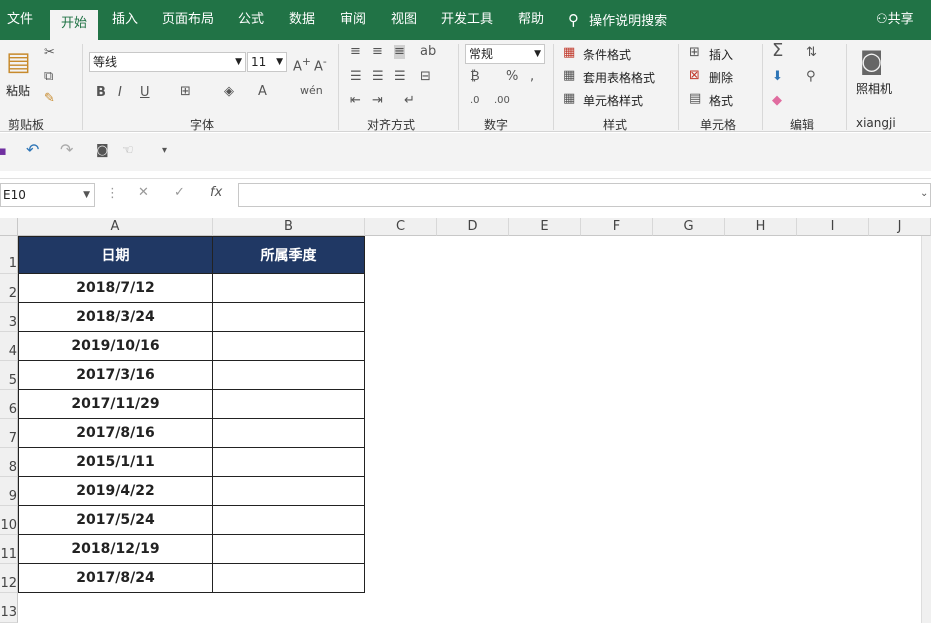 This screenshot has width=931, height=623. What do you see at coordinates (115, 404) in the screenshot?
I see `date-cell: 2017/11/29` at bounding box center [115, 404].